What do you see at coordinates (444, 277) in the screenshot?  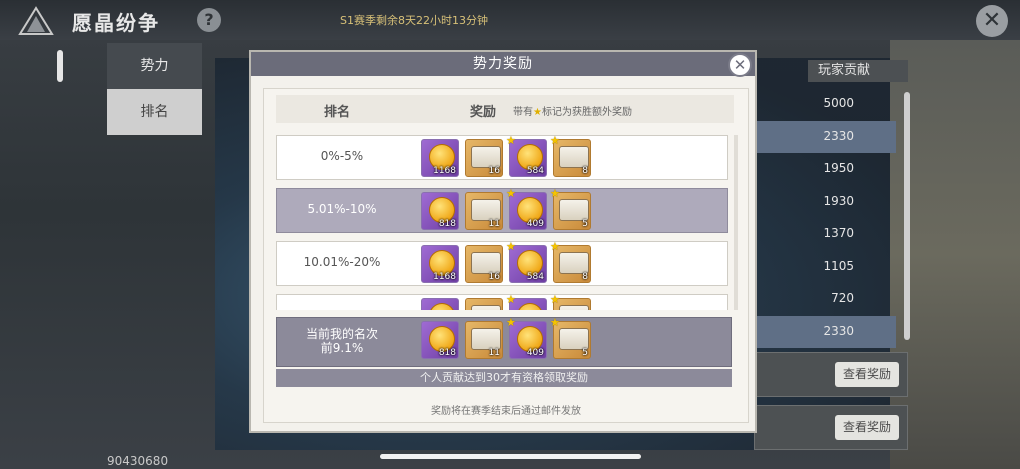 I see `item-quantity: 1168` at bounding box center [444, 277].